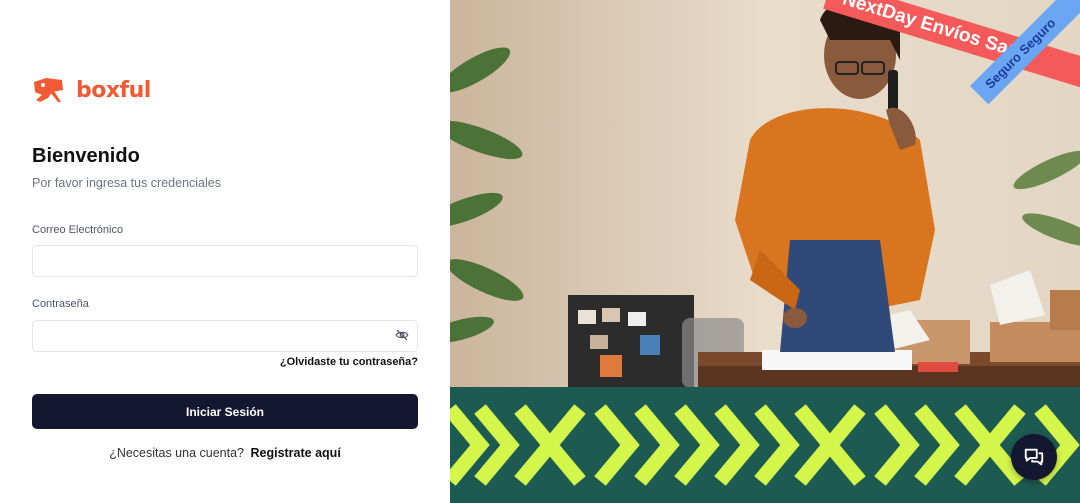 The width and height of the screenshot is (1080, 503). What do you see at coordinates (78, 230) in the screenshot?
I see `email-label: Correo Electrónico` at bounding box center [78, 230].